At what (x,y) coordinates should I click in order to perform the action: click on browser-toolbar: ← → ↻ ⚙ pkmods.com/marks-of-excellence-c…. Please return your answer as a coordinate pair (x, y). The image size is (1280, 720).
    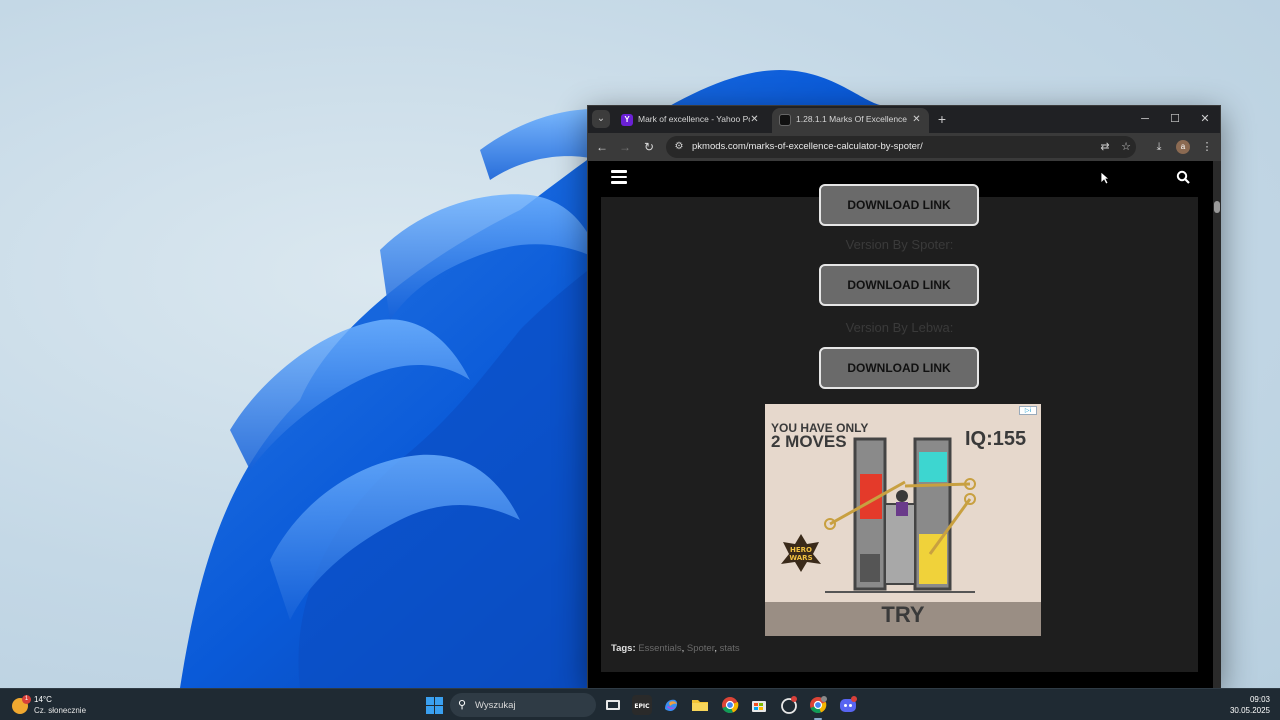
    Looking at the image, I should click on (904, 147).